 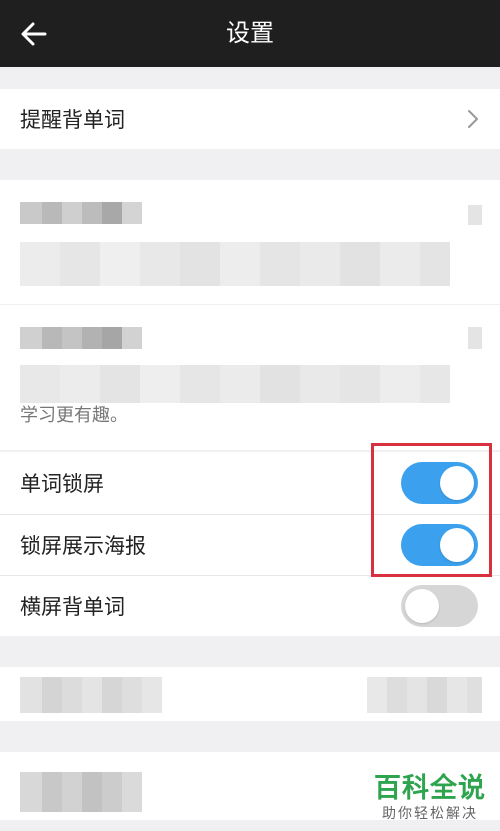 I want to click on toggle-knob, so click(x=422, y=606).